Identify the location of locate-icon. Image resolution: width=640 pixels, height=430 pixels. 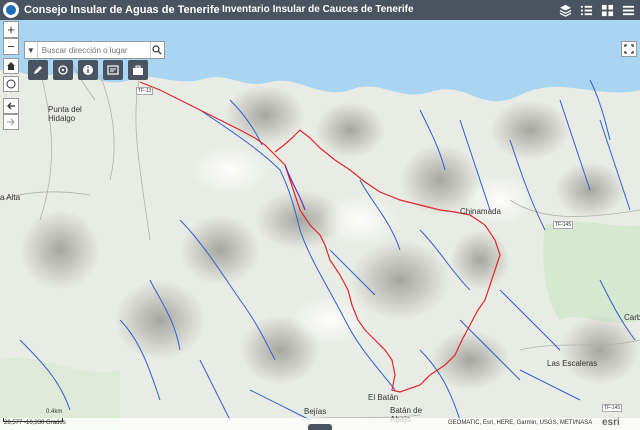
(11, 84).